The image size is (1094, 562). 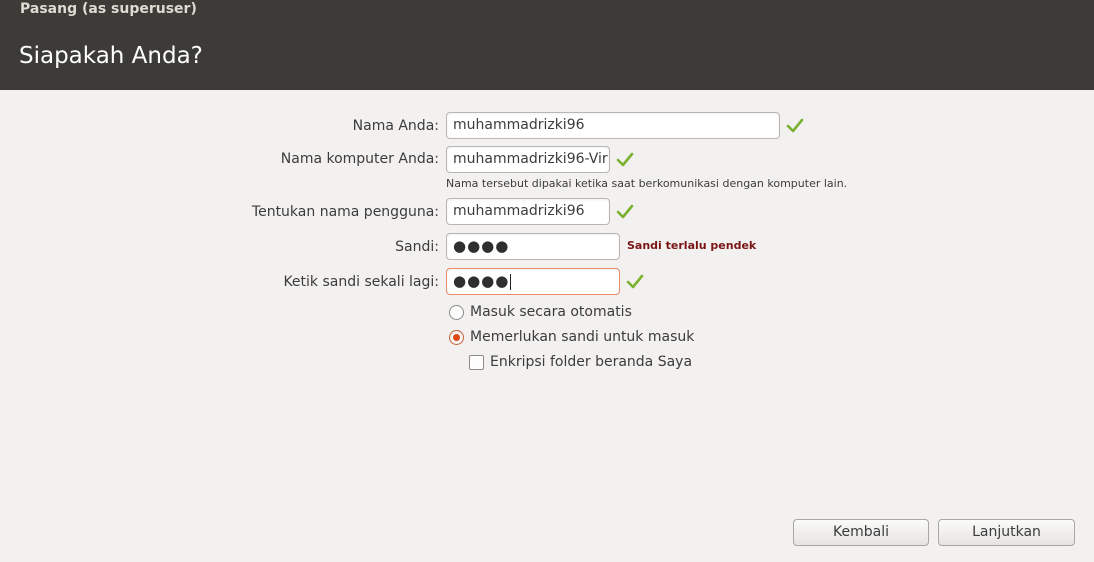 What do you see at coordinates (417, 247) in the screenshot?
I see `password-label: Sandi:` at bounding box center [417, 247].